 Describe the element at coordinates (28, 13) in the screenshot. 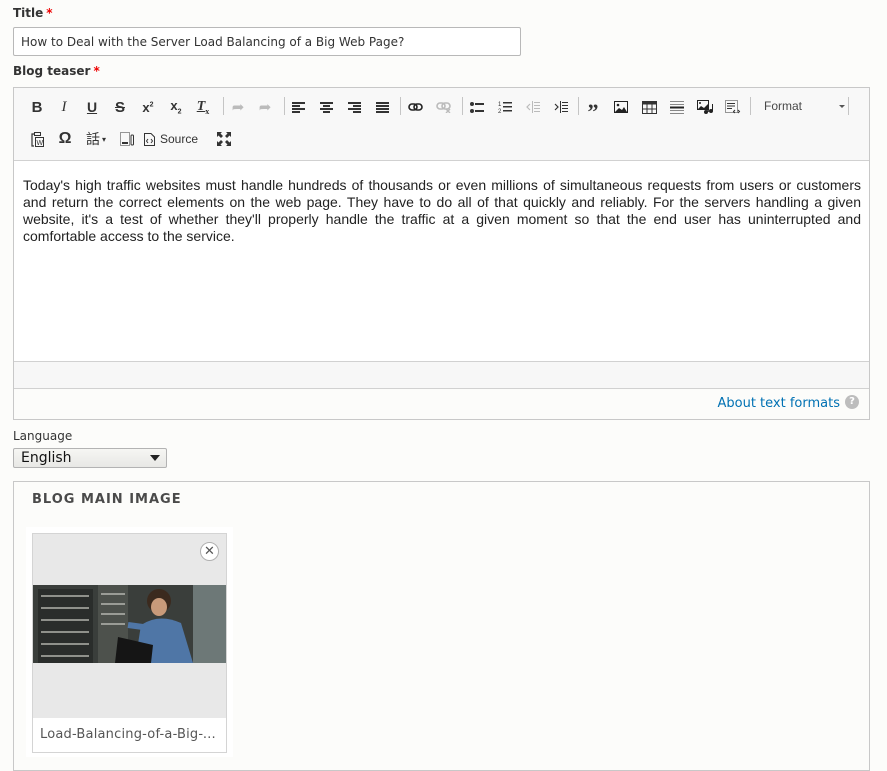

I see `title-label-text: Title` at that location.